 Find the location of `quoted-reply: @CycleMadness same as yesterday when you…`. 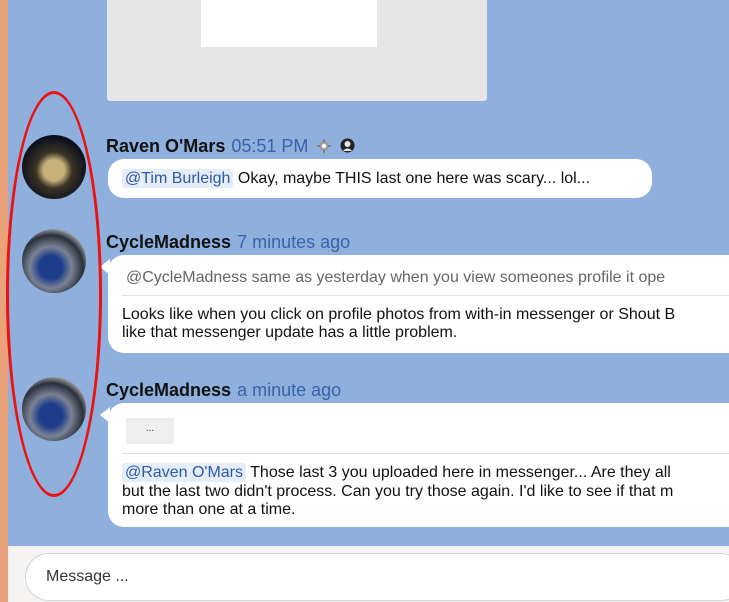

quoted-reply: @CycleMadness same as yesterday when you… is located at coordinates (395, 278).